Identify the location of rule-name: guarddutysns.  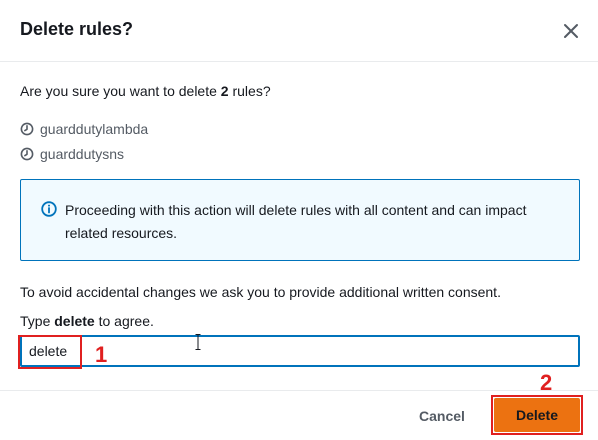
(82, 154).